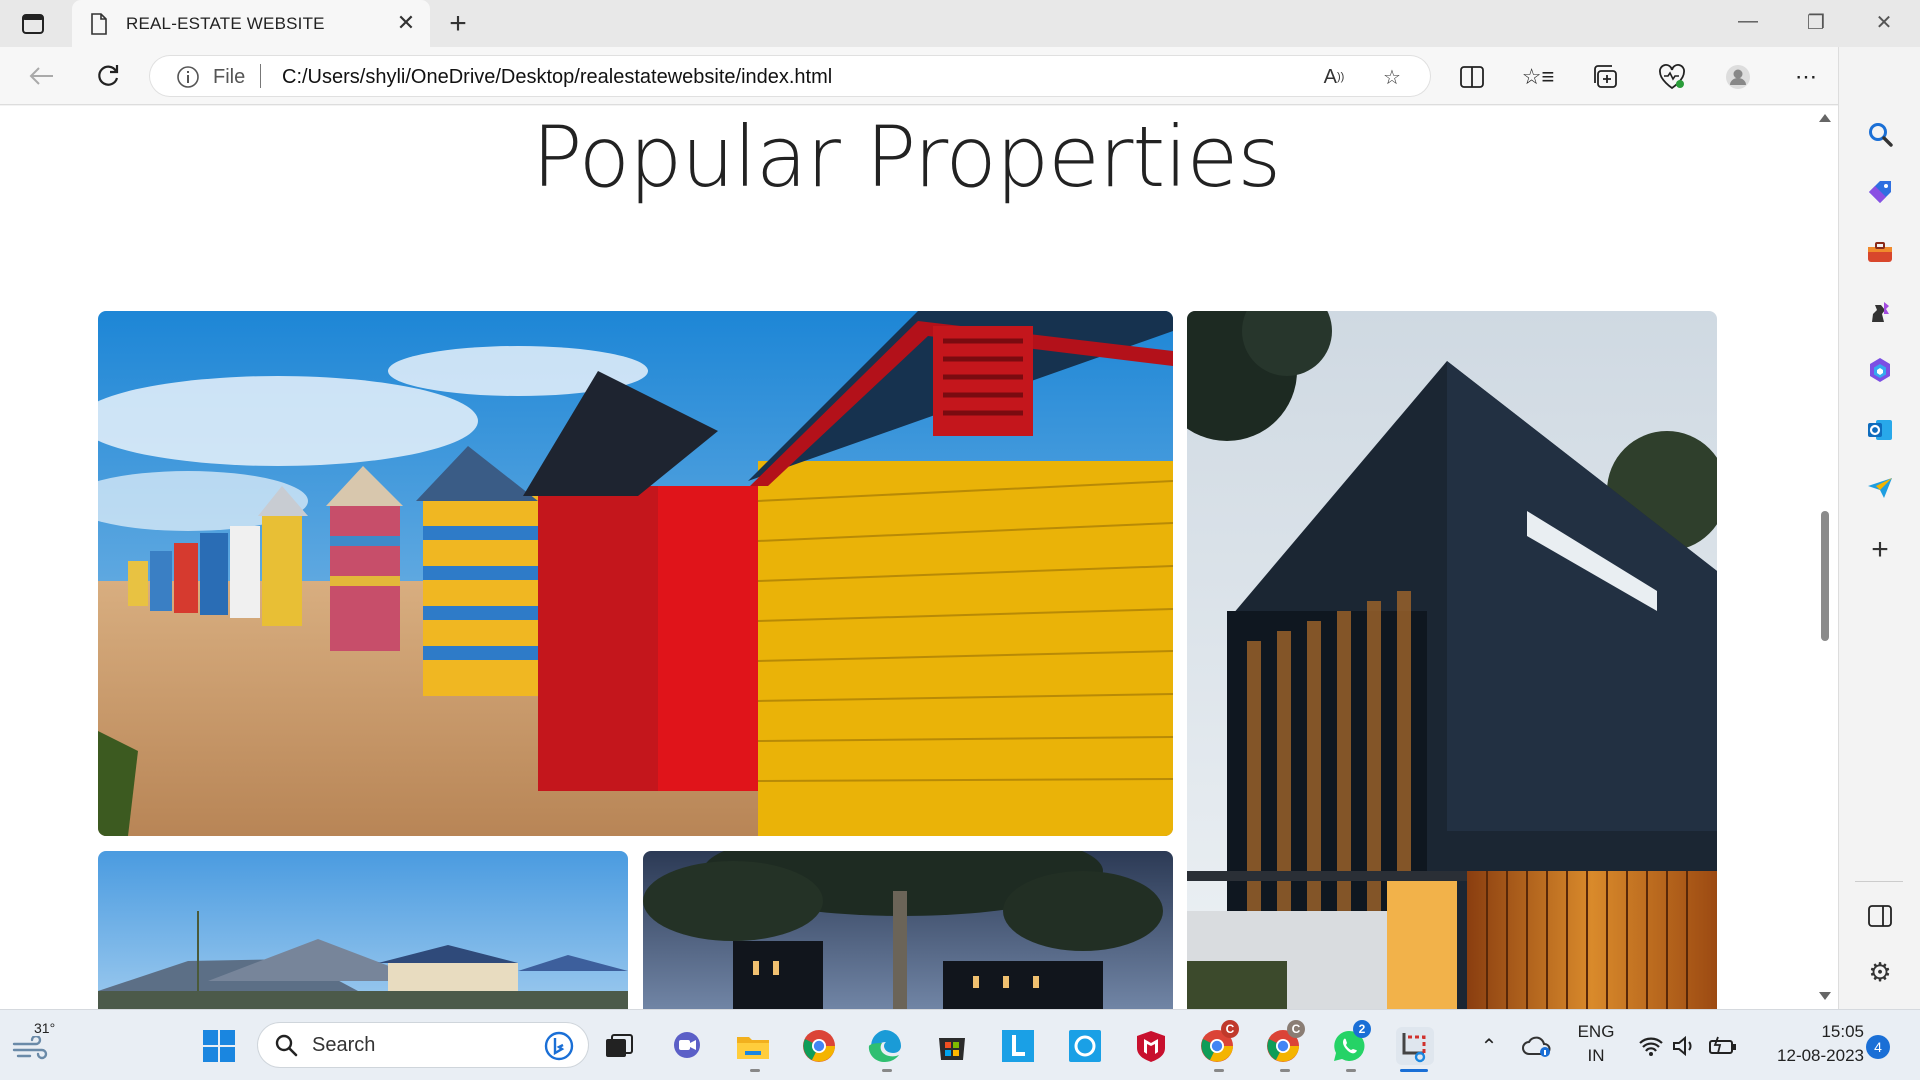 This screenshot has height=1080, width=1920. Describe the element at coordinates (1738, 77) in the screenshot. I see `profile-avatar` at that location.